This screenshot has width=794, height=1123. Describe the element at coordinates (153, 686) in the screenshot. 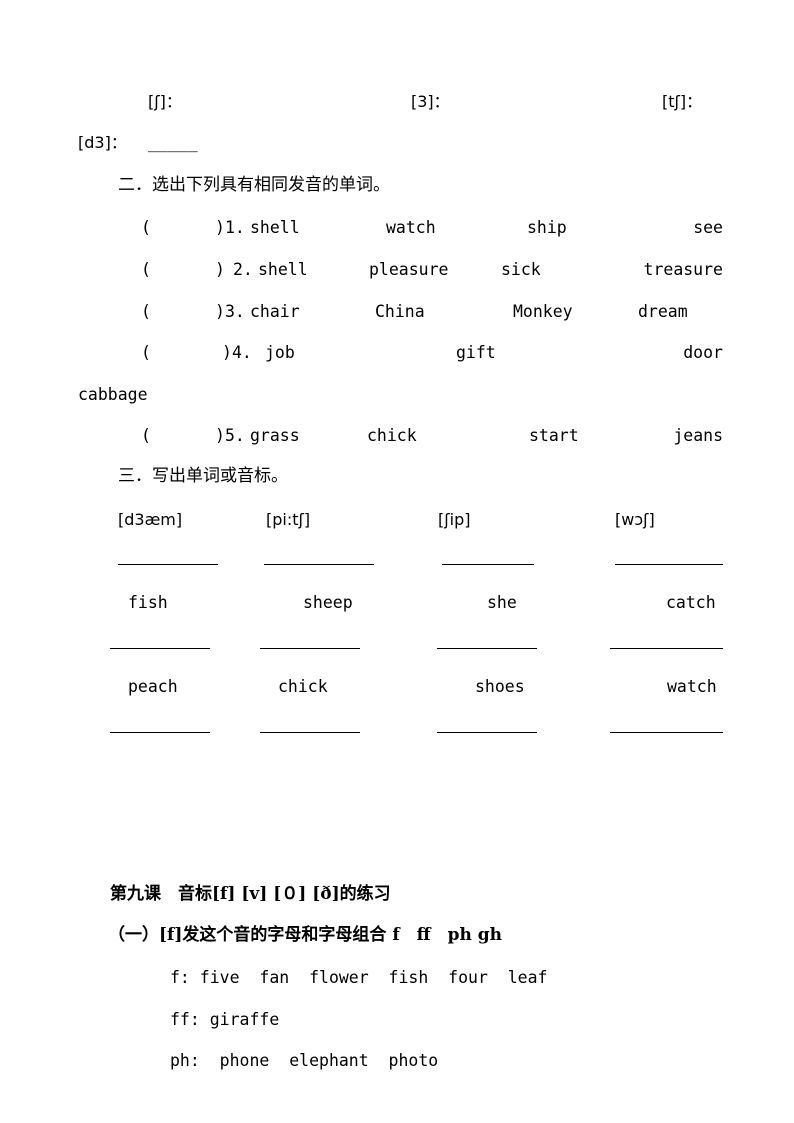

I see `word-prompt-col1-row2: peach` at that location.